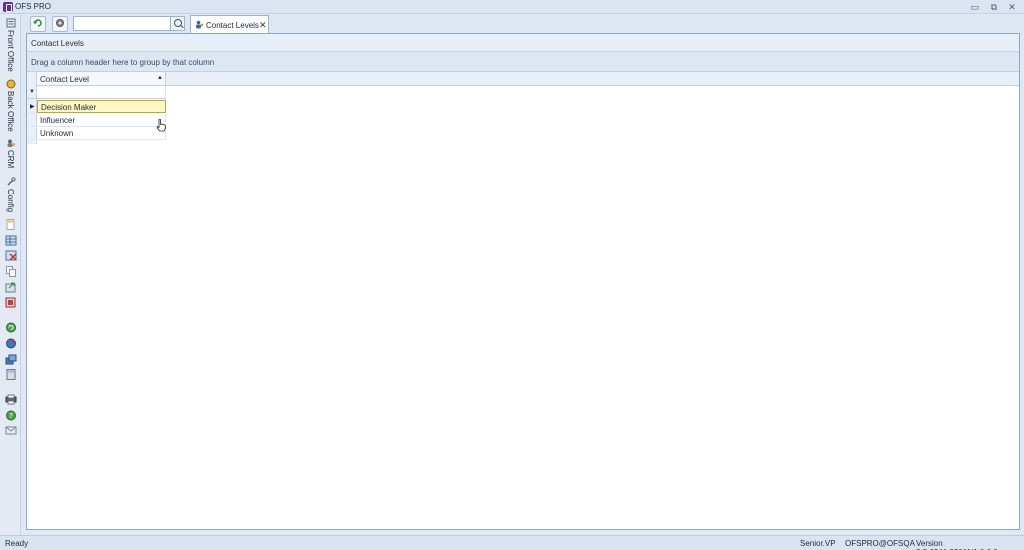 The image size is (1024, 550). Describe the element at coordinates (11, 182) in the screenshot. I see `config-icon` at that location.